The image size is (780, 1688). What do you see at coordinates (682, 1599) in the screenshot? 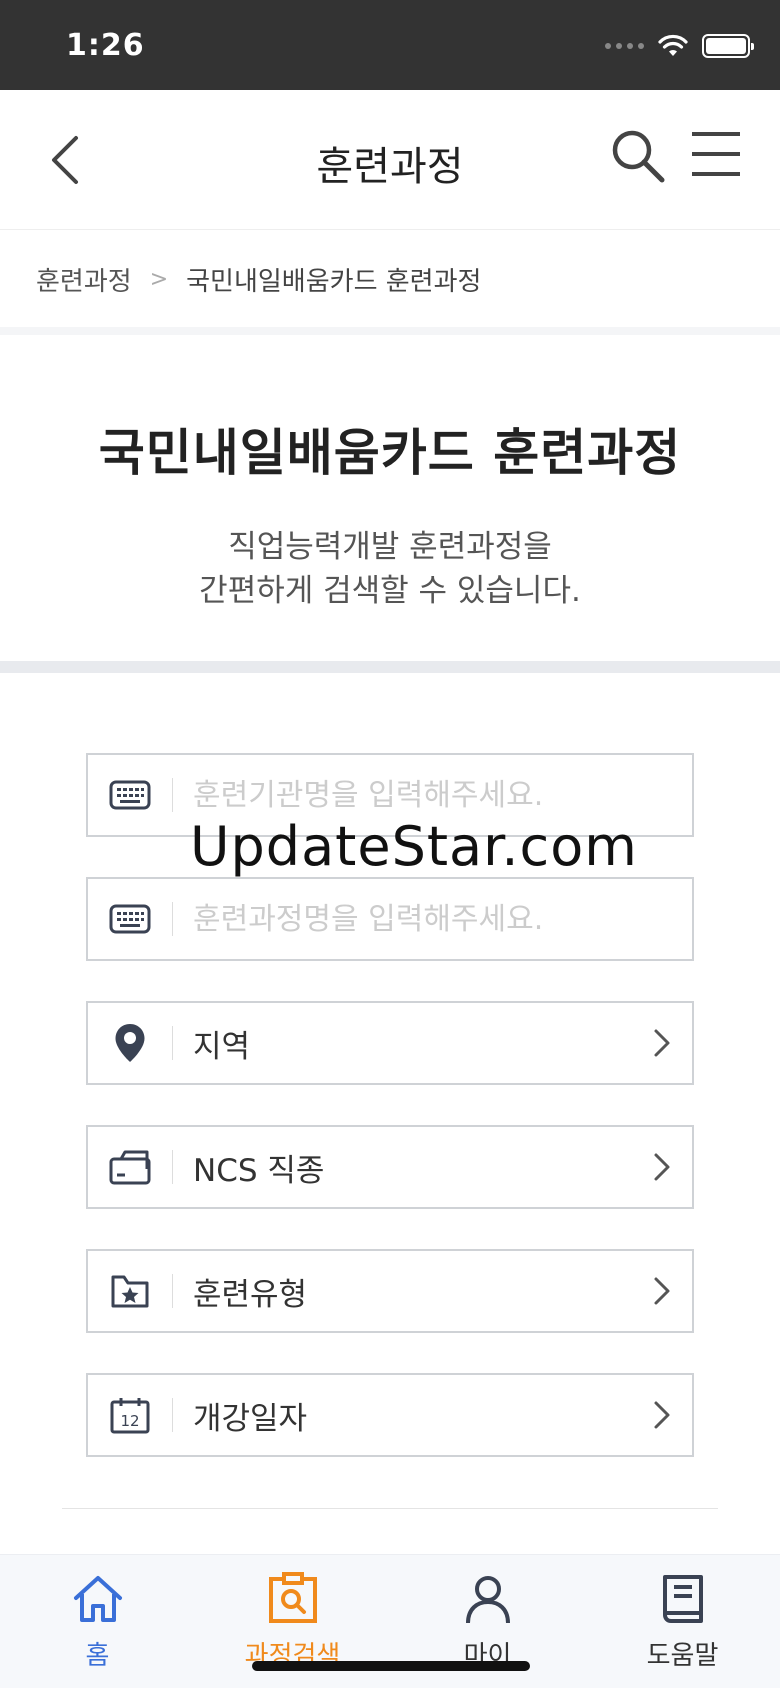
I see `book-icon` at bounding box center [682, 1599].